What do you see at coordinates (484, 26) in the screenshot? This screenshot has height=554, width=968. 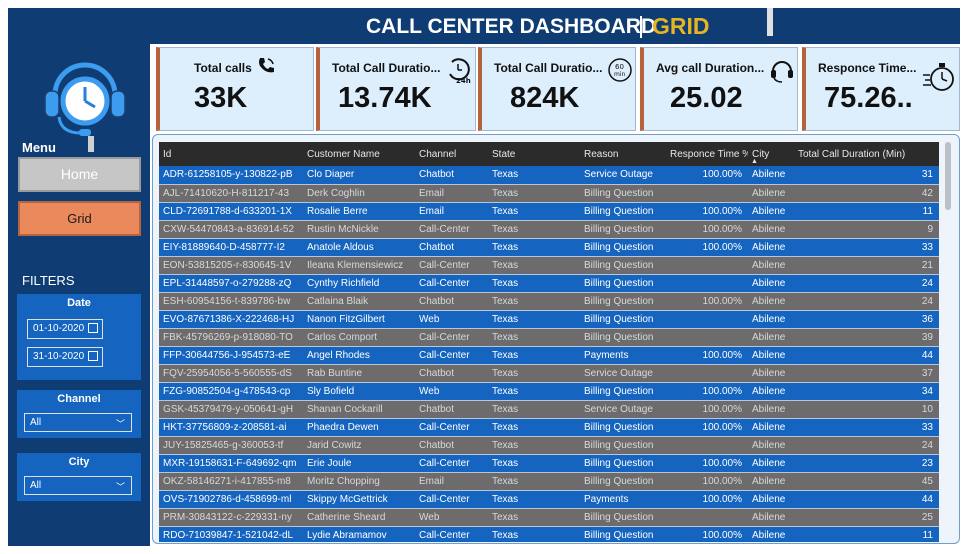 I see `header-bar: CALL CENTER DASHBOARD GRID` at bounding box center [484, 26].